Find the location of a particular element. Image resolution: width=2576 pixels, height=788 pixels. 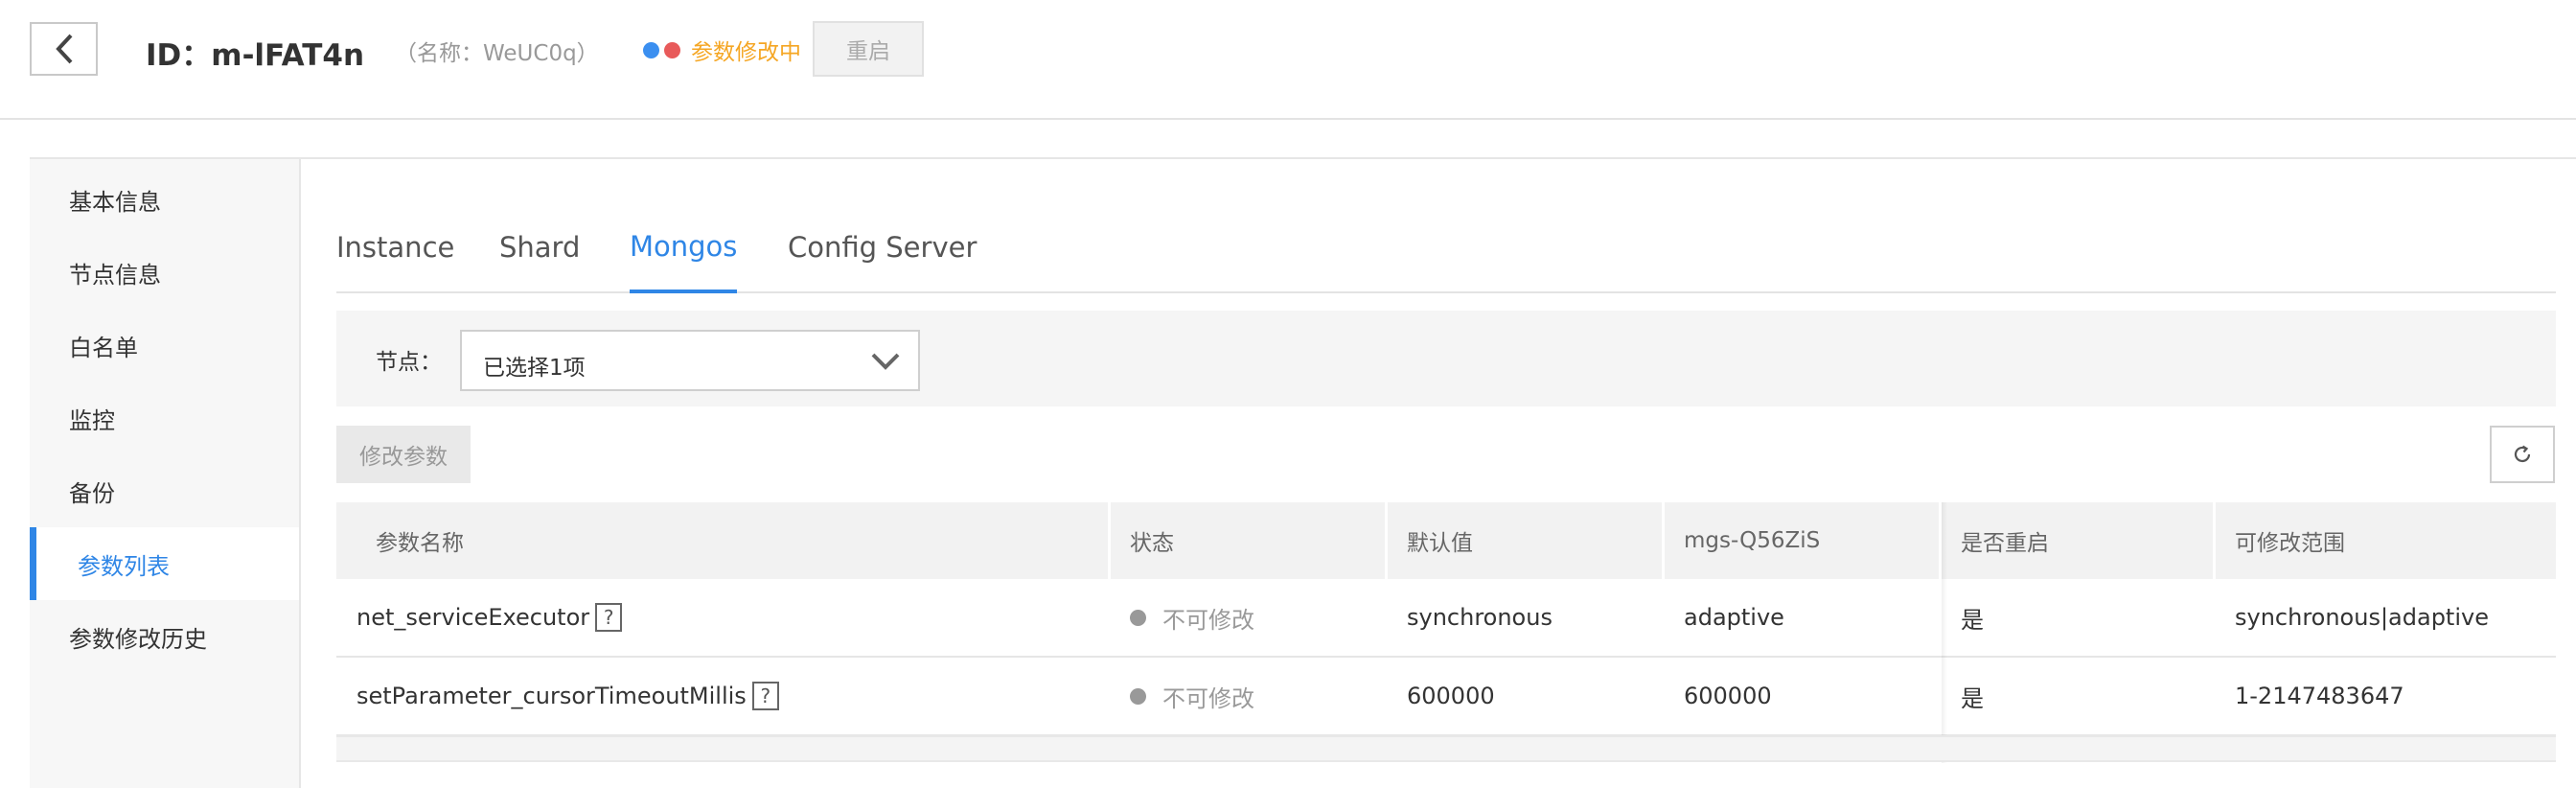

refresh-icon is located at coordinates (2522, 454).